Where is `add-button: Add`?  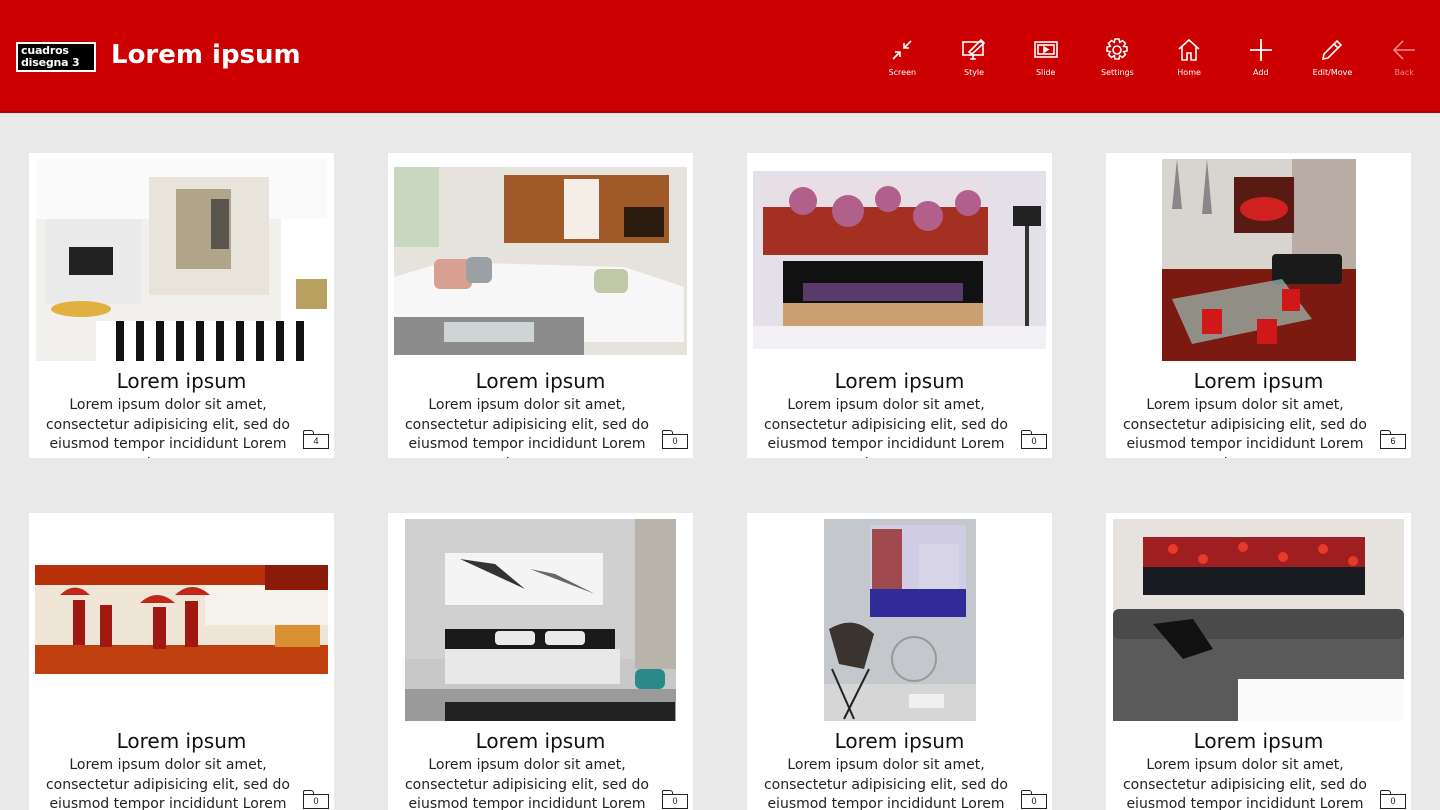
add-button: Add is located at coordinates (1261, 56).